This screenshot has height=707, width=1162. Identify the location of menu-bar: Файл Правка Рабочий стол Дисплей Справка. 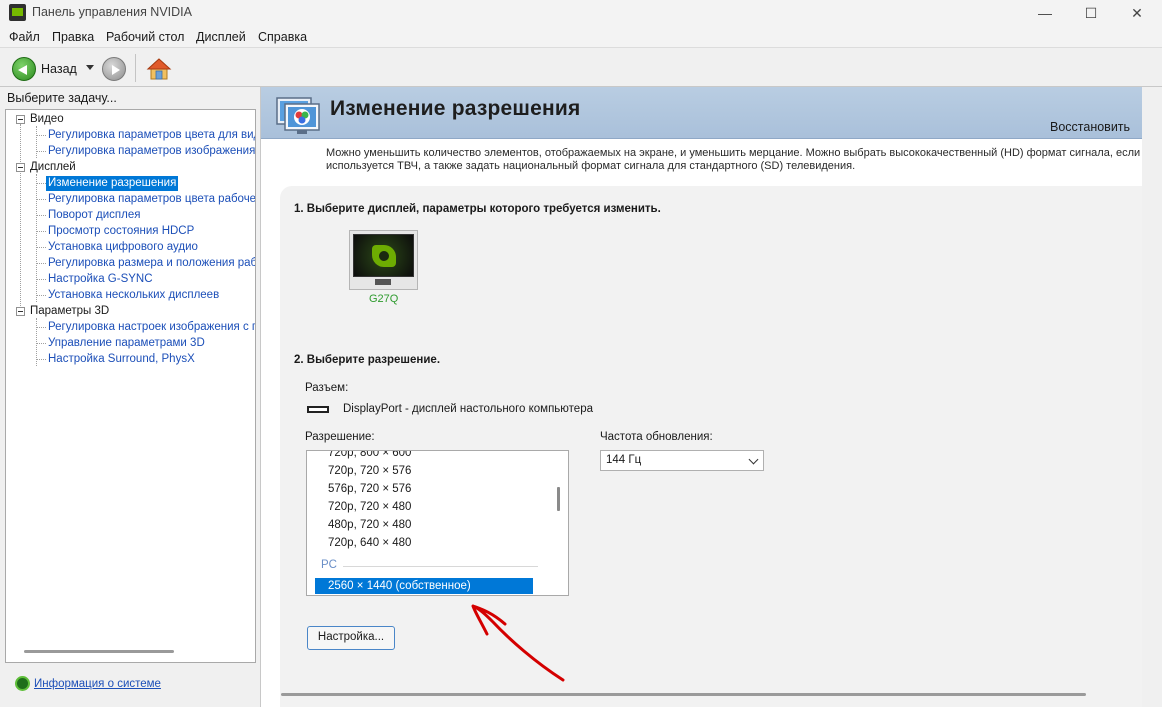
(581, 36).